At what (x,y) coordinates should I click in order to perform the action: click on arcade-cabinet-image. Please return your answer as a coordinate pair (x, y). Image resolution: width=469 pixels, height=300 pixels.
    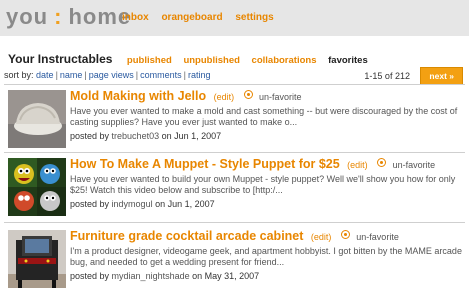
    Looking at the image, I should click on (37, 259).